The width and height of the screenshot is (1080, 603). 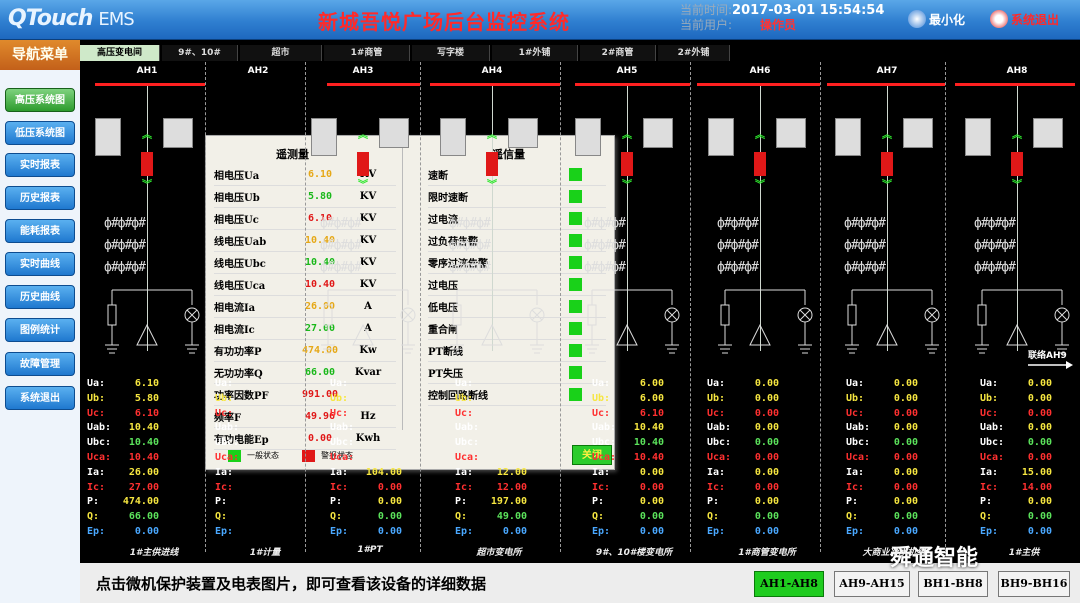 I want to click on nav-item-8: 图例统计, so click(x=40, y=330).